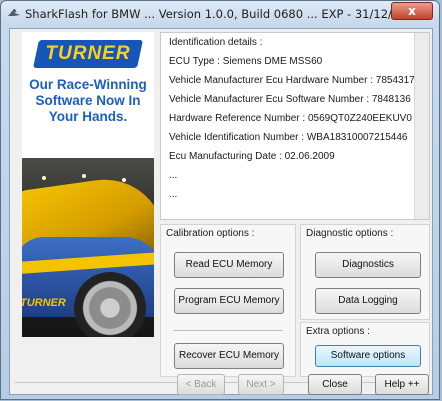  I want to click on turner-logo: TURNER, so click(88, 54).